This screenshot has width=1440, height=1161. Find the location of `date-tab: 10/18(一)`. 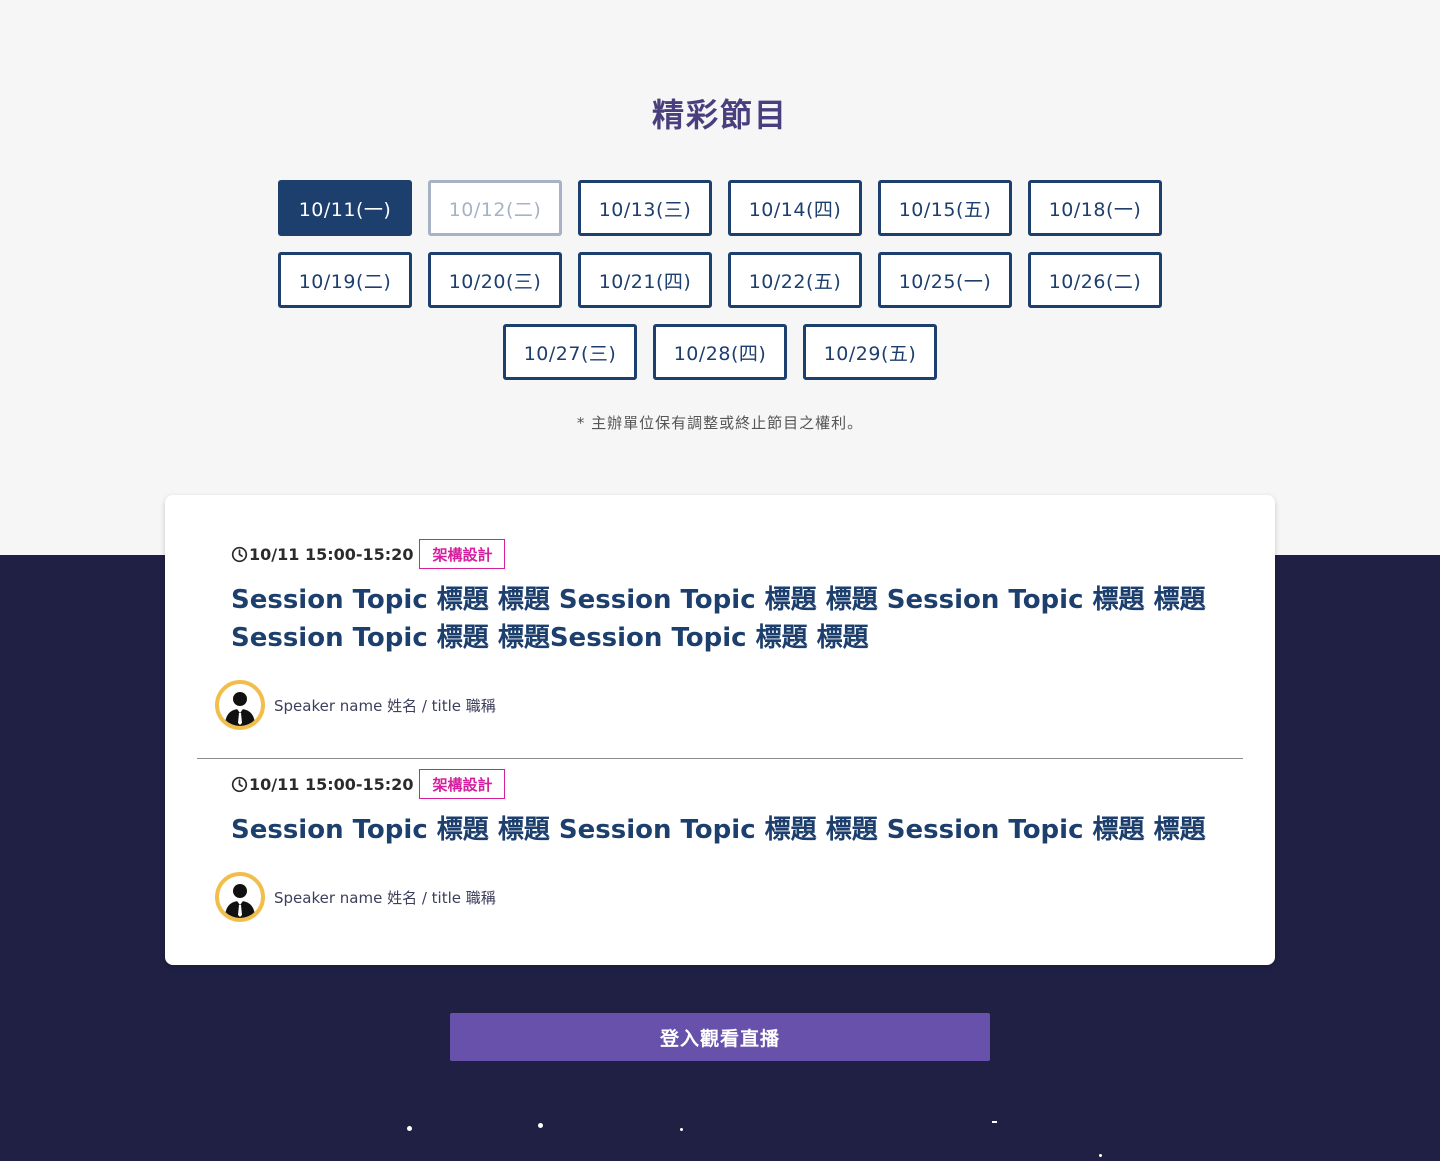

date-tab: 10/18(一) is located at coordinates (1095, 208).